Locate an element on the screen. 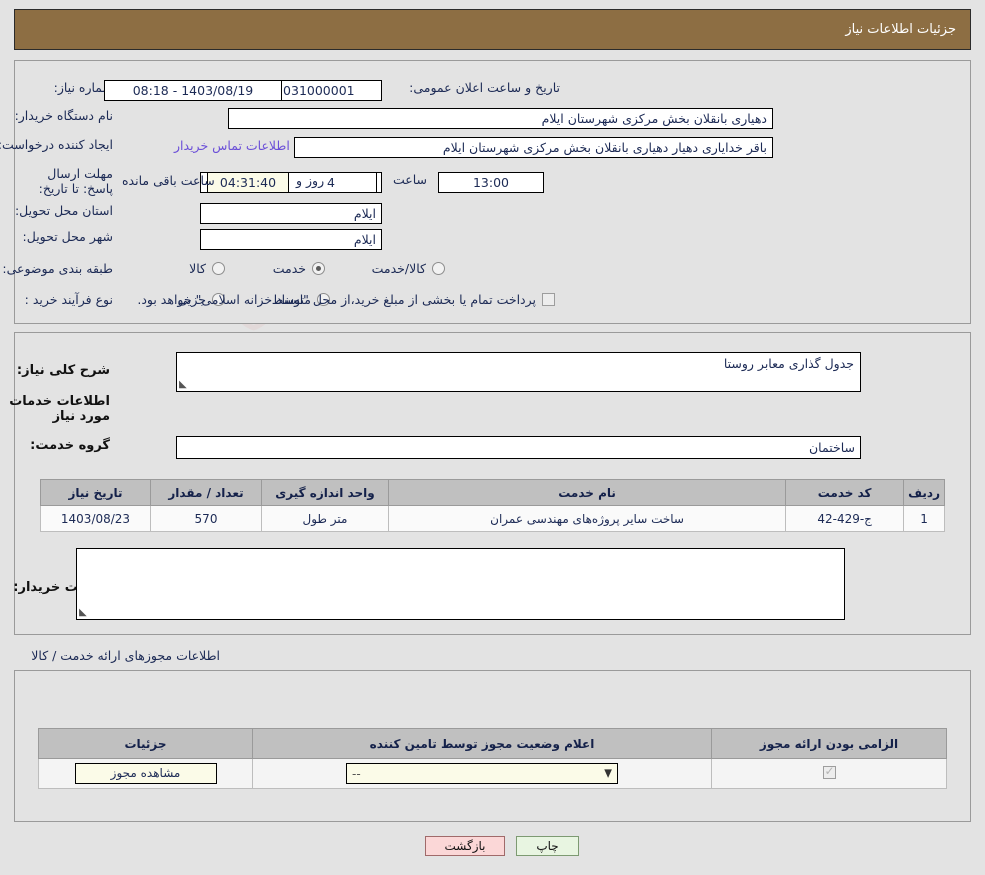  page-title: جزئیات اطلاعات نیاز is located at coordinates (900, 29).